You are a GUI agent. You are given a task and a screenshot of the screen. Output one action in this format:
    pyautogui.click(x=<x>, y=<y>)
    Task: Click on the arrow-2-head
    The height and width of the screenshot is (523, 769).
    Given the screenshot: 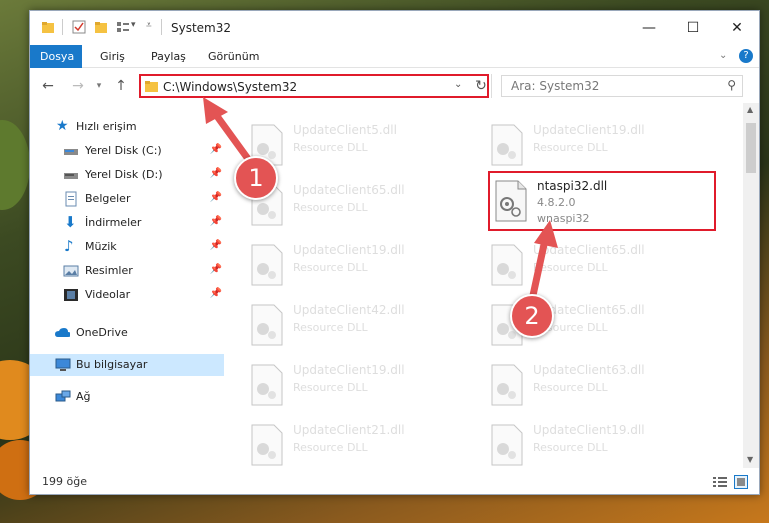 What is the action you would take?
    pyautogui.click(x=546, y=234)
    